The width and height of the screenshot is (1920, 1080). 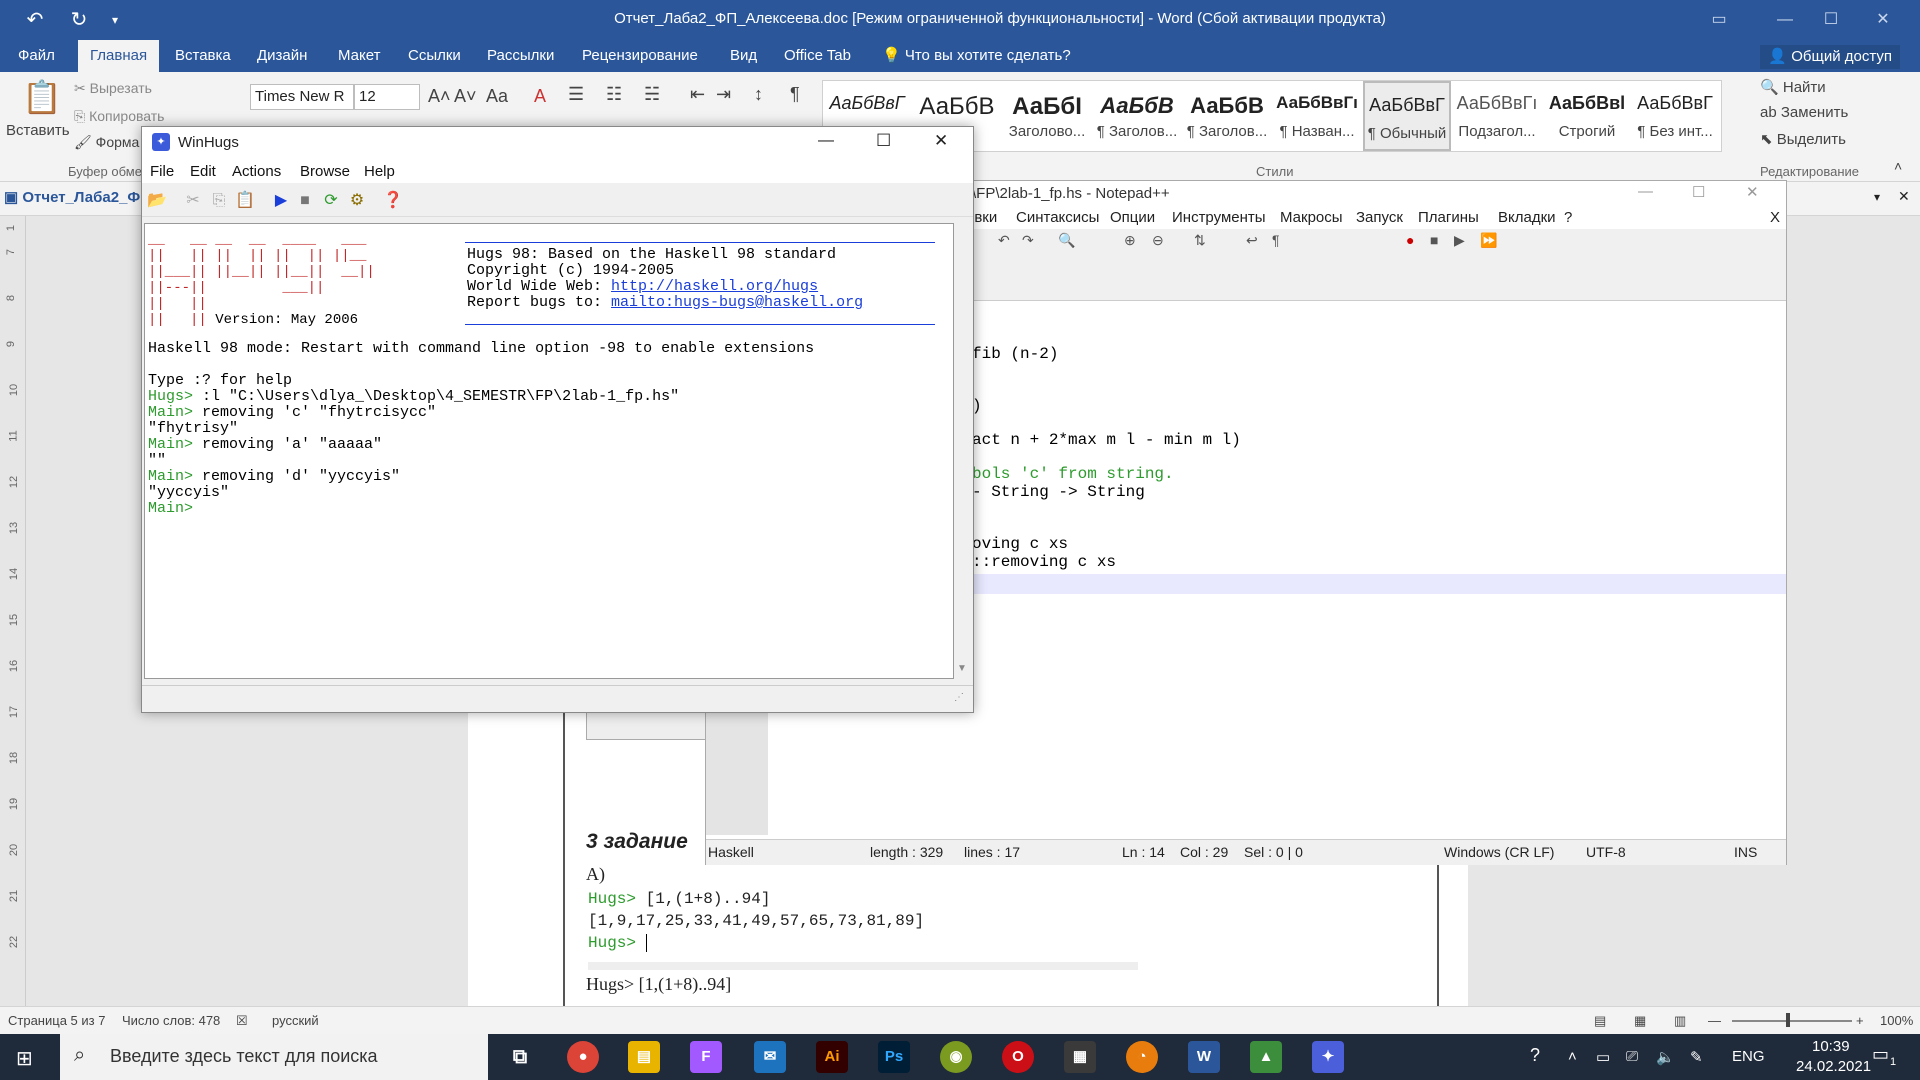 What do you see at coordinates (1665, 1057) in the screenshot?
I see `volume-icon: 🔈` at bounding box center [1665, 1057].